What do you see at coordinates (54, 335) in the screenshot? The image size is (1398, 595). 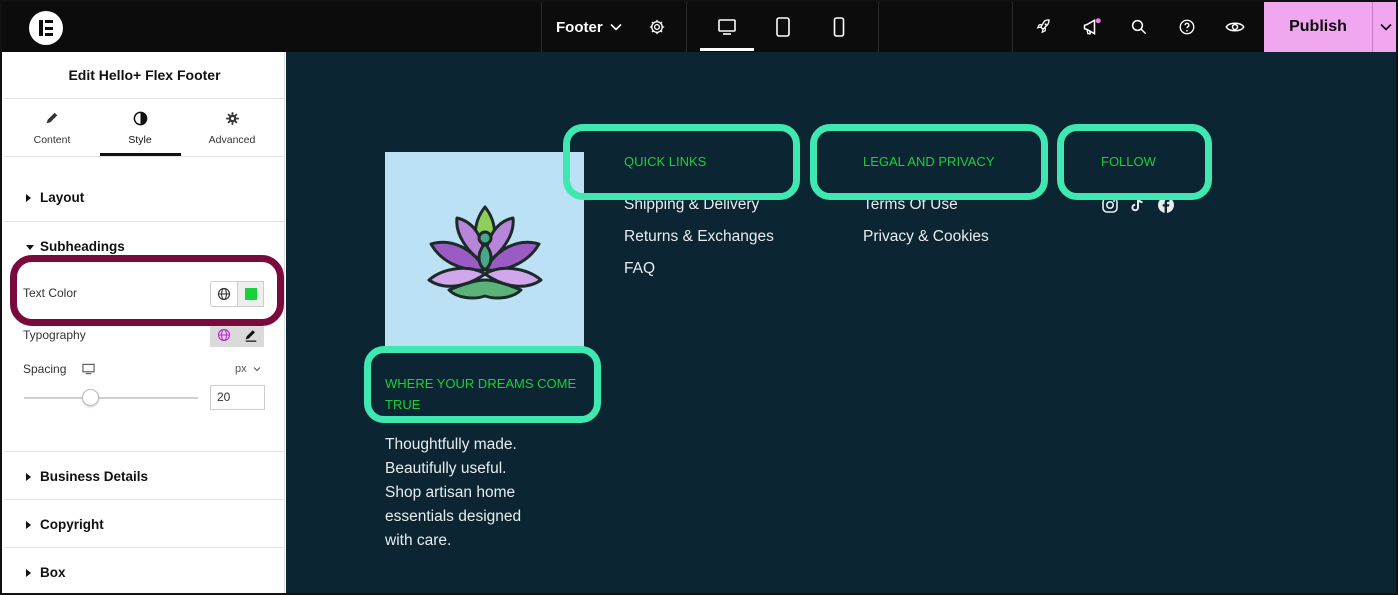 I see `typography-label: Typography` at bounding box center [54, 335].